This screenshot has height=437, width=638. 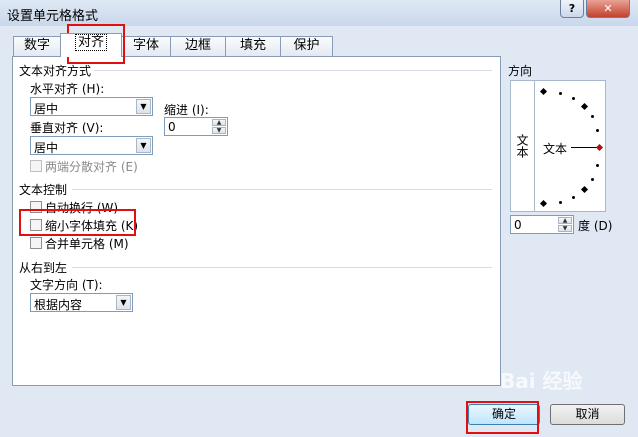 What do you see at coordinates (306, 46) in the screenshot?
I see `tab-protection: 保护` at bounding box center [306, 46].